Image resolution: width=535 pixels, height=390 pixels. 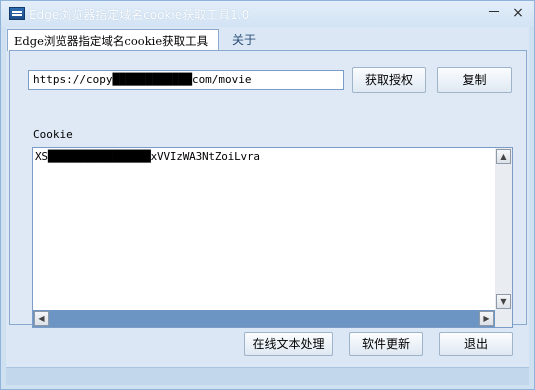 What do you see at coordinates (476, 344) in the screenshot?
I see `exit-button: 退出` at bounding box center [476, 344].